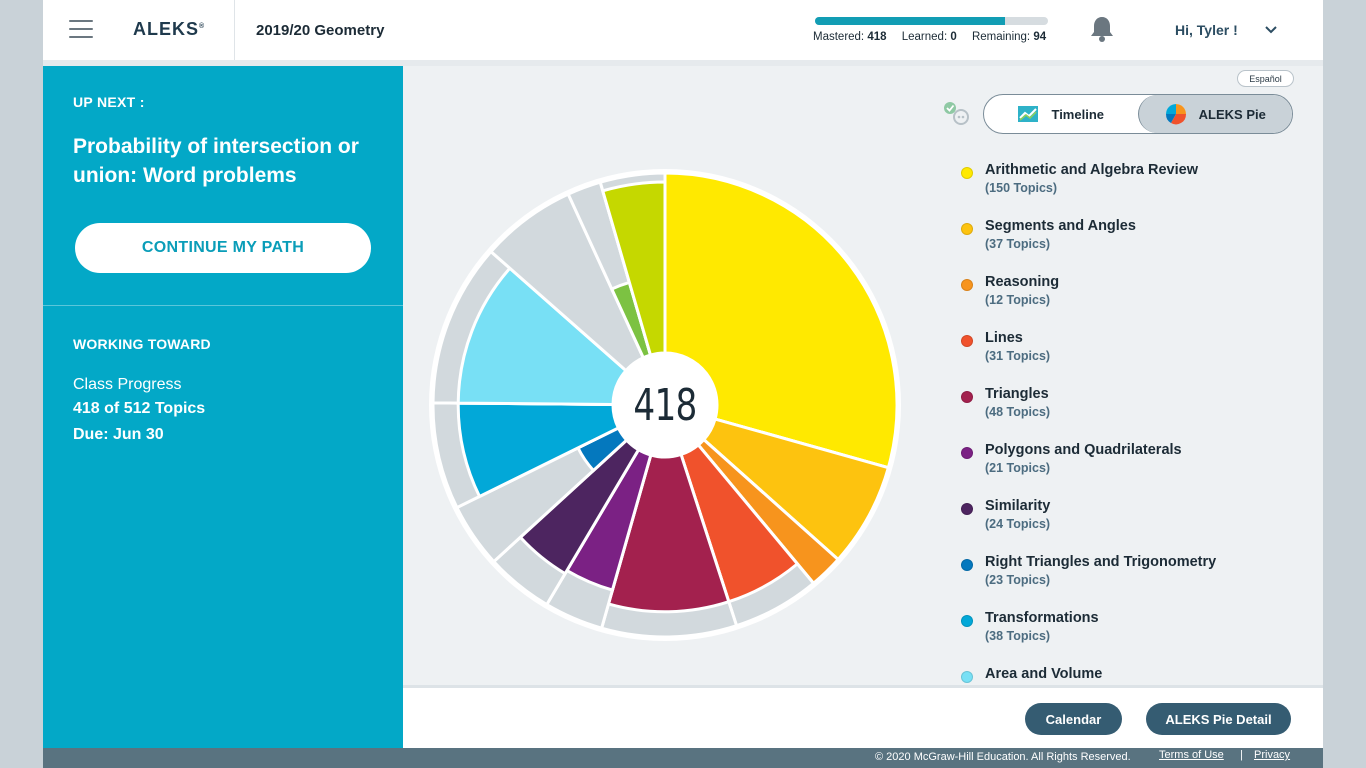 This screenshot has height=768, width=1366. I want to click on legend-topic-count: (23 Topics), so click(1018, 580).